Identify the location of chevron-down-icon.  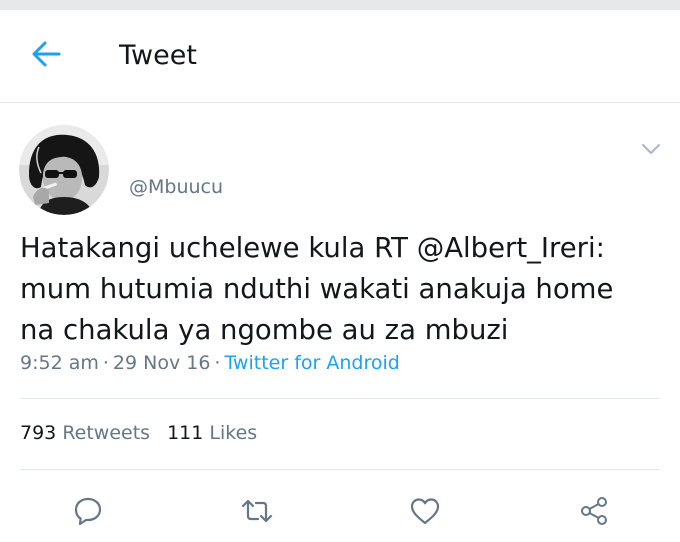
(651, 149).